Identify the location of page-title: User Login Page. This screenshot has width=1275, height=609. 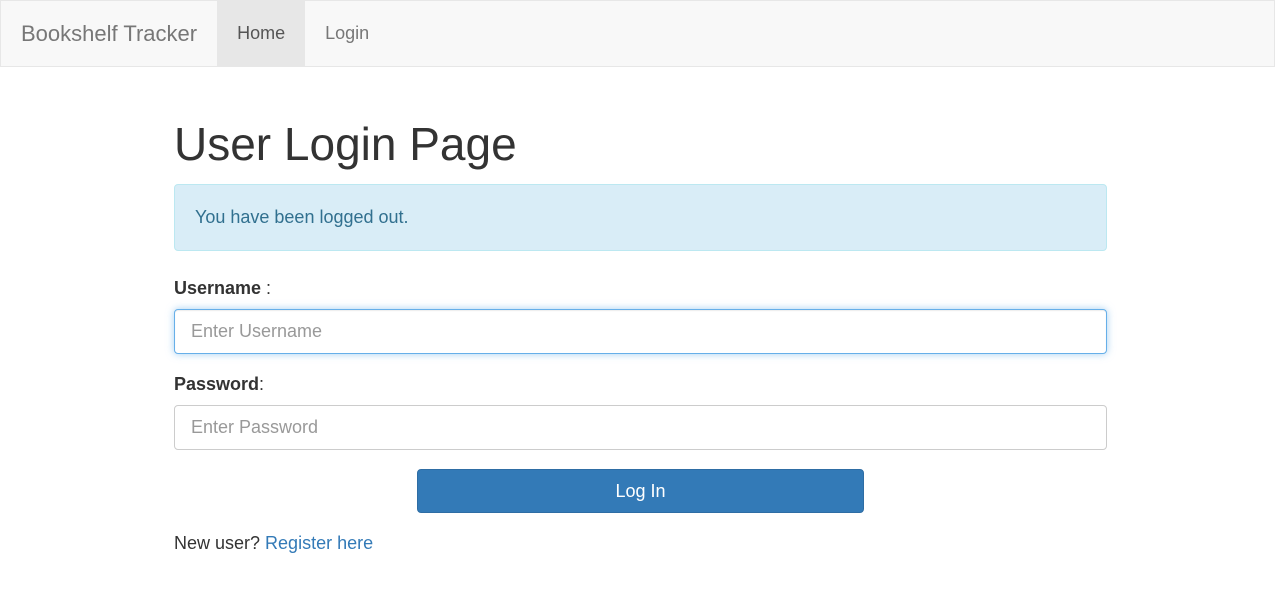
(345, 144).